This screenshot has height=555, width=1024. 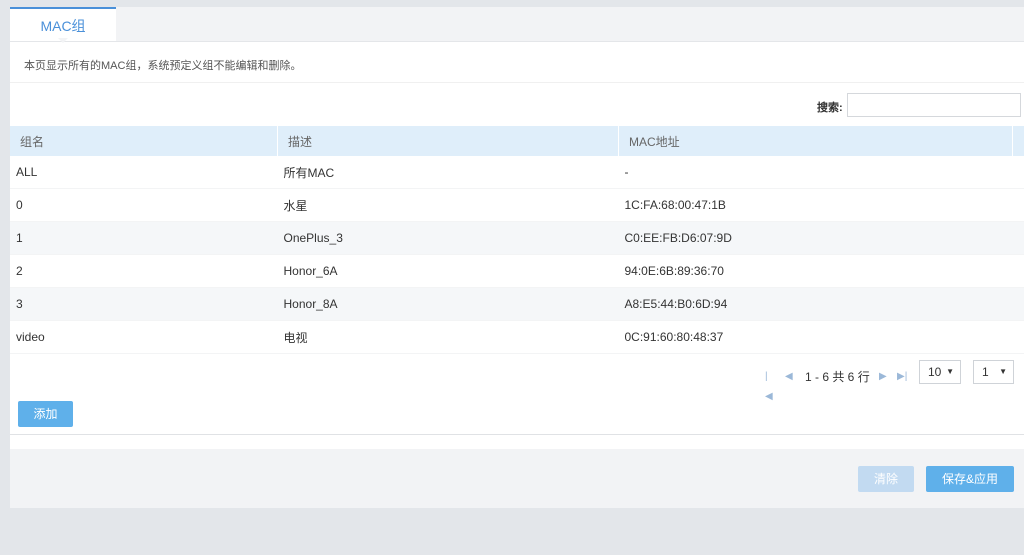 I want to click on table-row: video 电视 0C:91:60:80:48:37 ✎✕, so click(x=517, y=337).